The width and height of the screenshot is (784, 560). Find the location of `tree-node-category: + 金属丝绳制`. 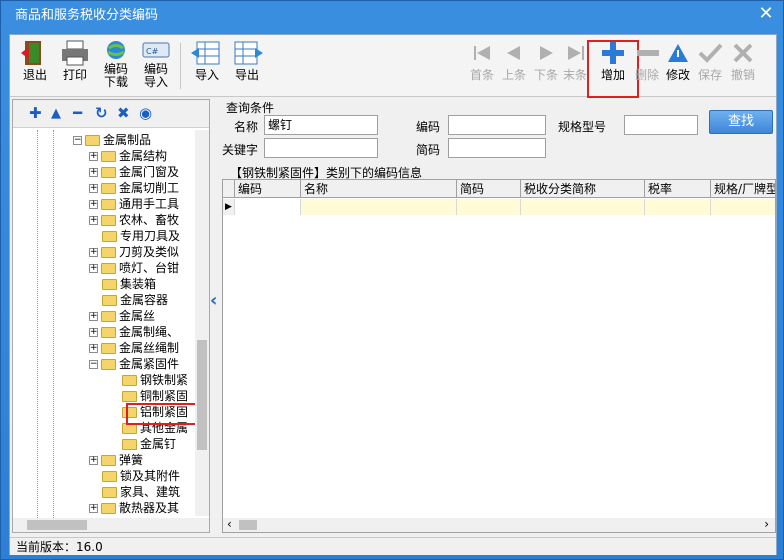

tree-node-category: + 金属丝绳制 is located at coordinates (134, 348).